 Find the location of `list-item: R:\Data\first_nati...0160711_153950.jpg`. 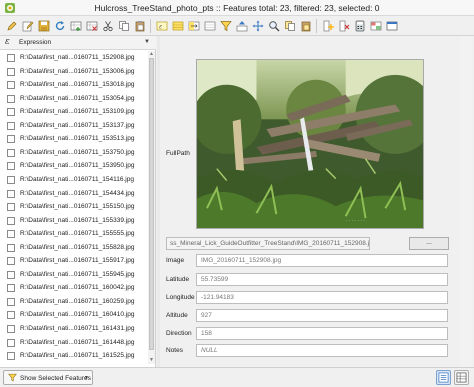

list-item: R:\Data\first_nati...0160711_153950.jpg is located at coordinates (74, 166).